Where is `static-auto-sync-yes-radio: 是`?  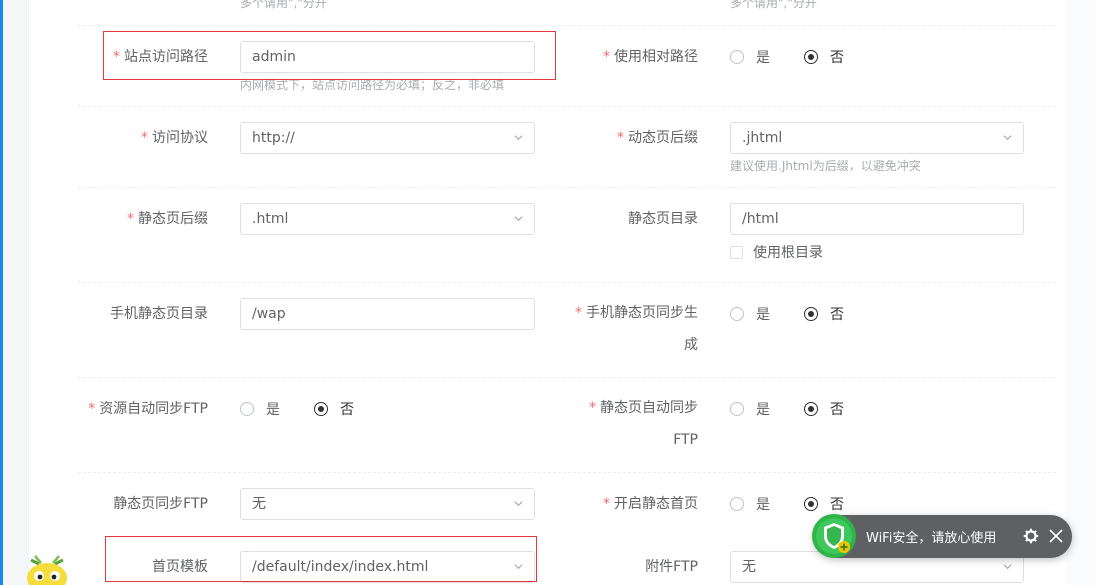
static-auto-sync-yes-radio: 是 is located at coordinates (750, 409).